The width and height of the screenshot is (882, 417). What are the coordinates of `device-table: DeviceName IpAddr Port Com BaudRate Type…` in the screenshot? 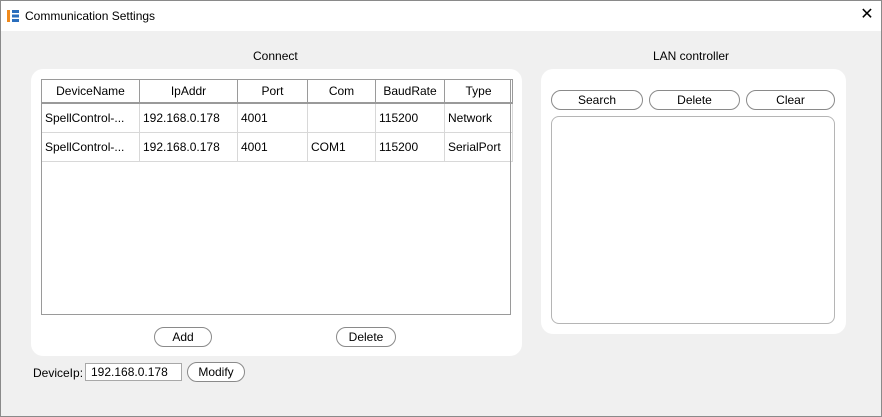 It's located at (277, 120).